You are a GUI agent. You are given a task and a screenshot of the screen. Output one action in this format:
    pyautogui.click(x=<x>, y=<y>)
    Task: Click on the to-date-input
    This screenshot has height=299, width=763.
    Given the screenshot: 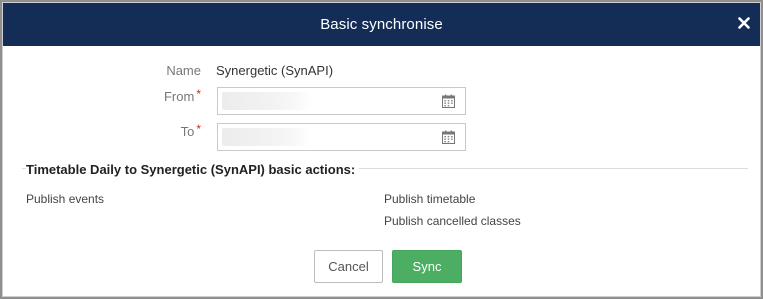 What is the action you would take?
    pyautogui.click(x=341, y=137)
    